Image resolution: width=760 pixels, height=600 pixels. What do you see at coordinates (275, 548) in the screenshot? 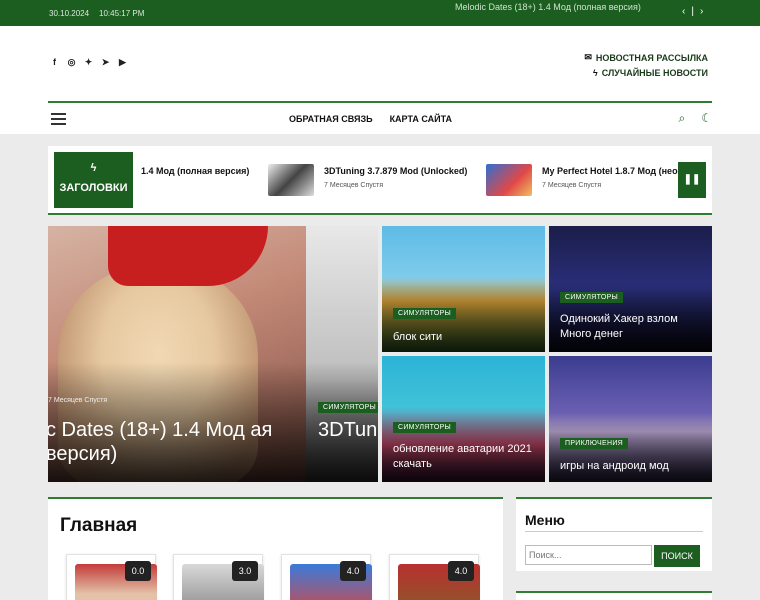
I see `main-section: Главная 0.0 3.0 4.0 4.0` at bounding box center [275, 548].